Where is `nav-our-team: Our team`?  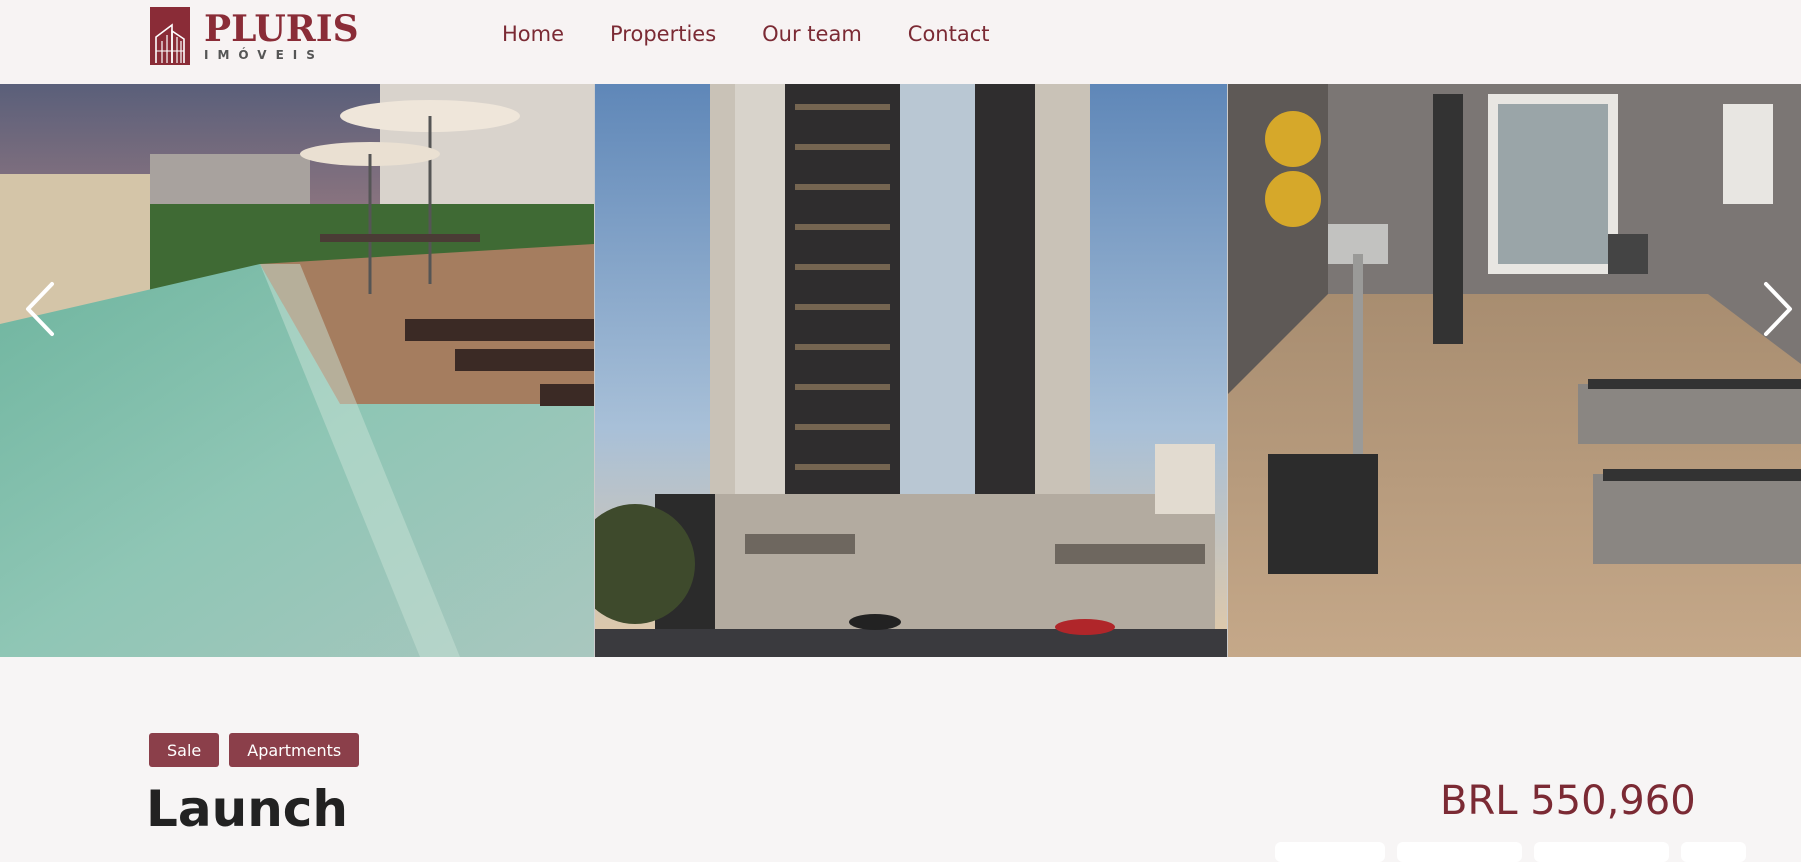 nav-our-team: Our team is located at coordinates (812, 34).